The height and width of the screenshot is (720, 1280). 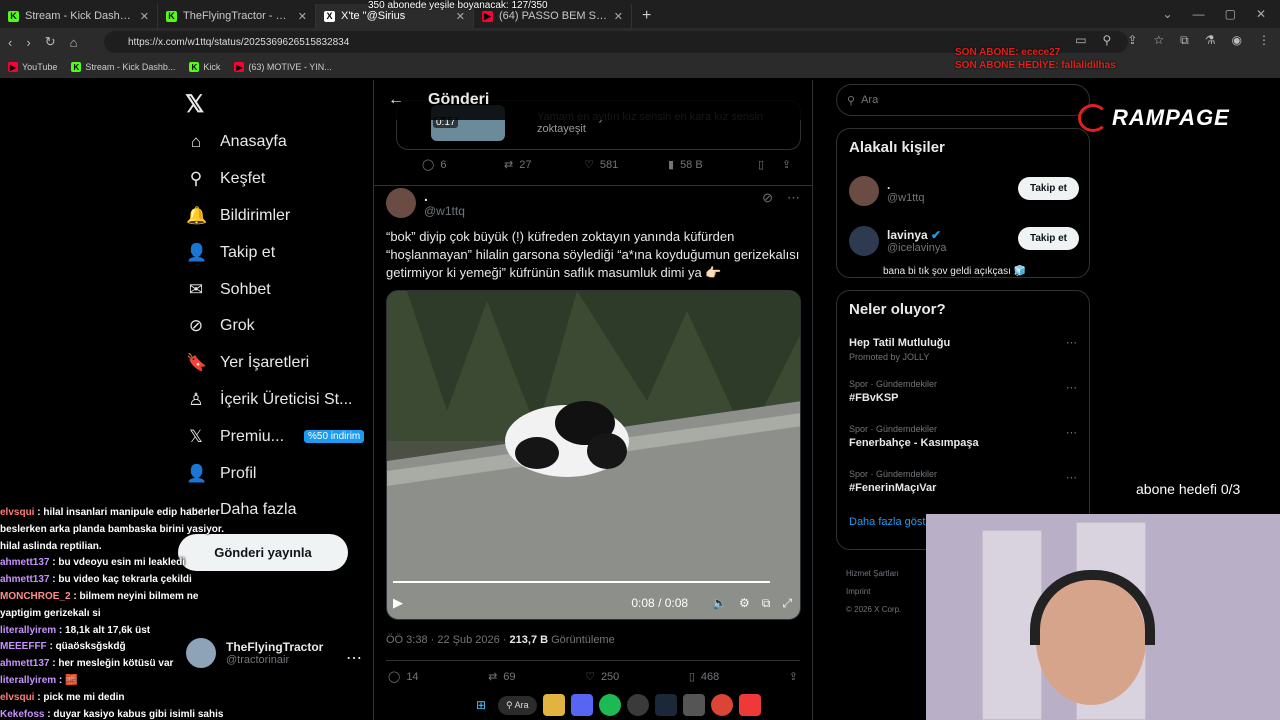 I want to click on settings-icon: ⚙, so click(x=744, y=603).